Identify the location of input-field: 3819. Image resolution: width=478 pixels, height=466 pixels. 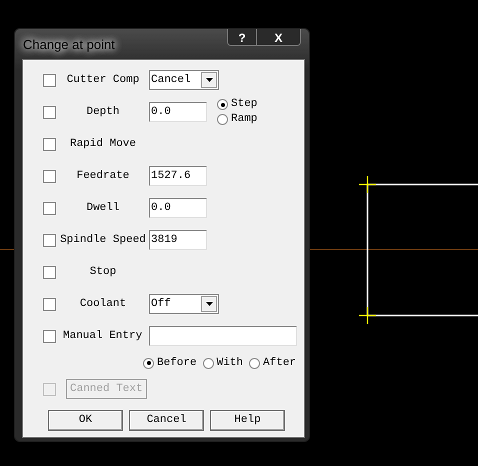
(178, 240).